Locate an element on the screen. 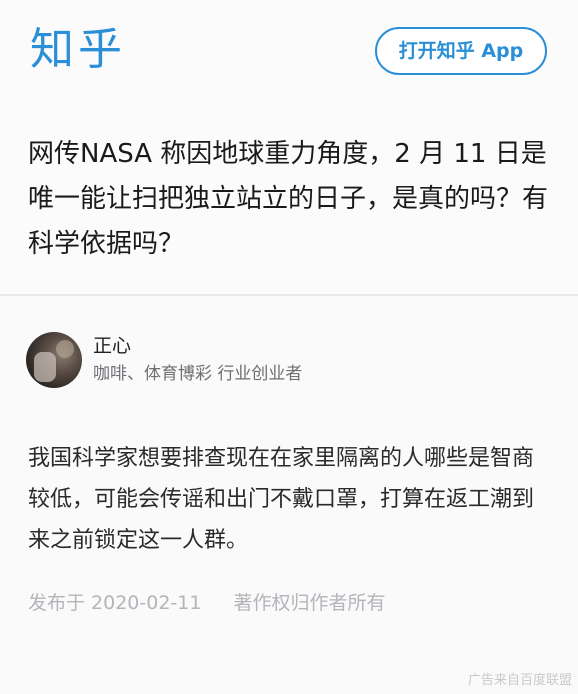  avatar-figure is located at coordinates (45, 367).